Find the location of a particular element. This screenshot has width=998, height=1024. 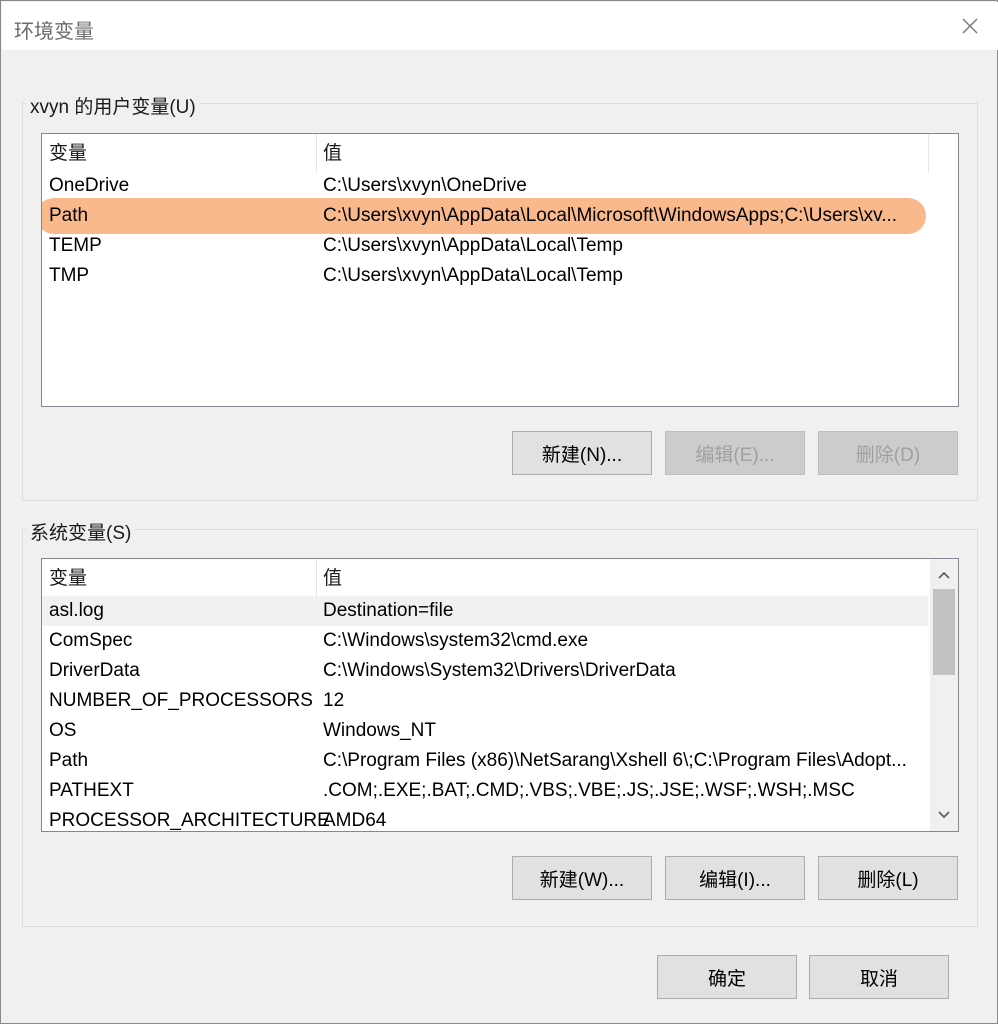

title-bar: 环境变量 is located at coordinates (500, 26).